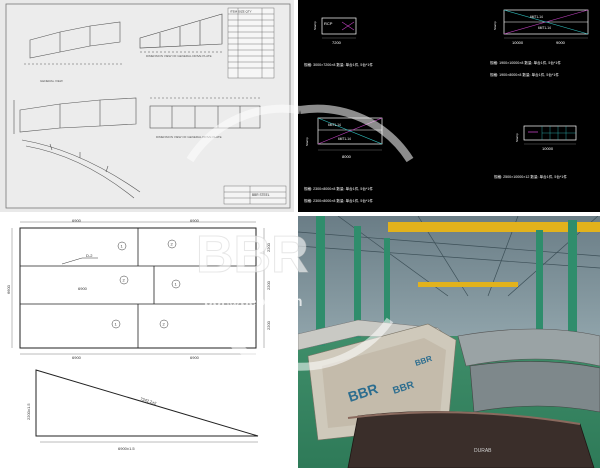 The image size is (600, 468). Describe the element at coordinates (149, 401) in the screenshot. I see `tri-hyp: 7242.2±2` at that location.